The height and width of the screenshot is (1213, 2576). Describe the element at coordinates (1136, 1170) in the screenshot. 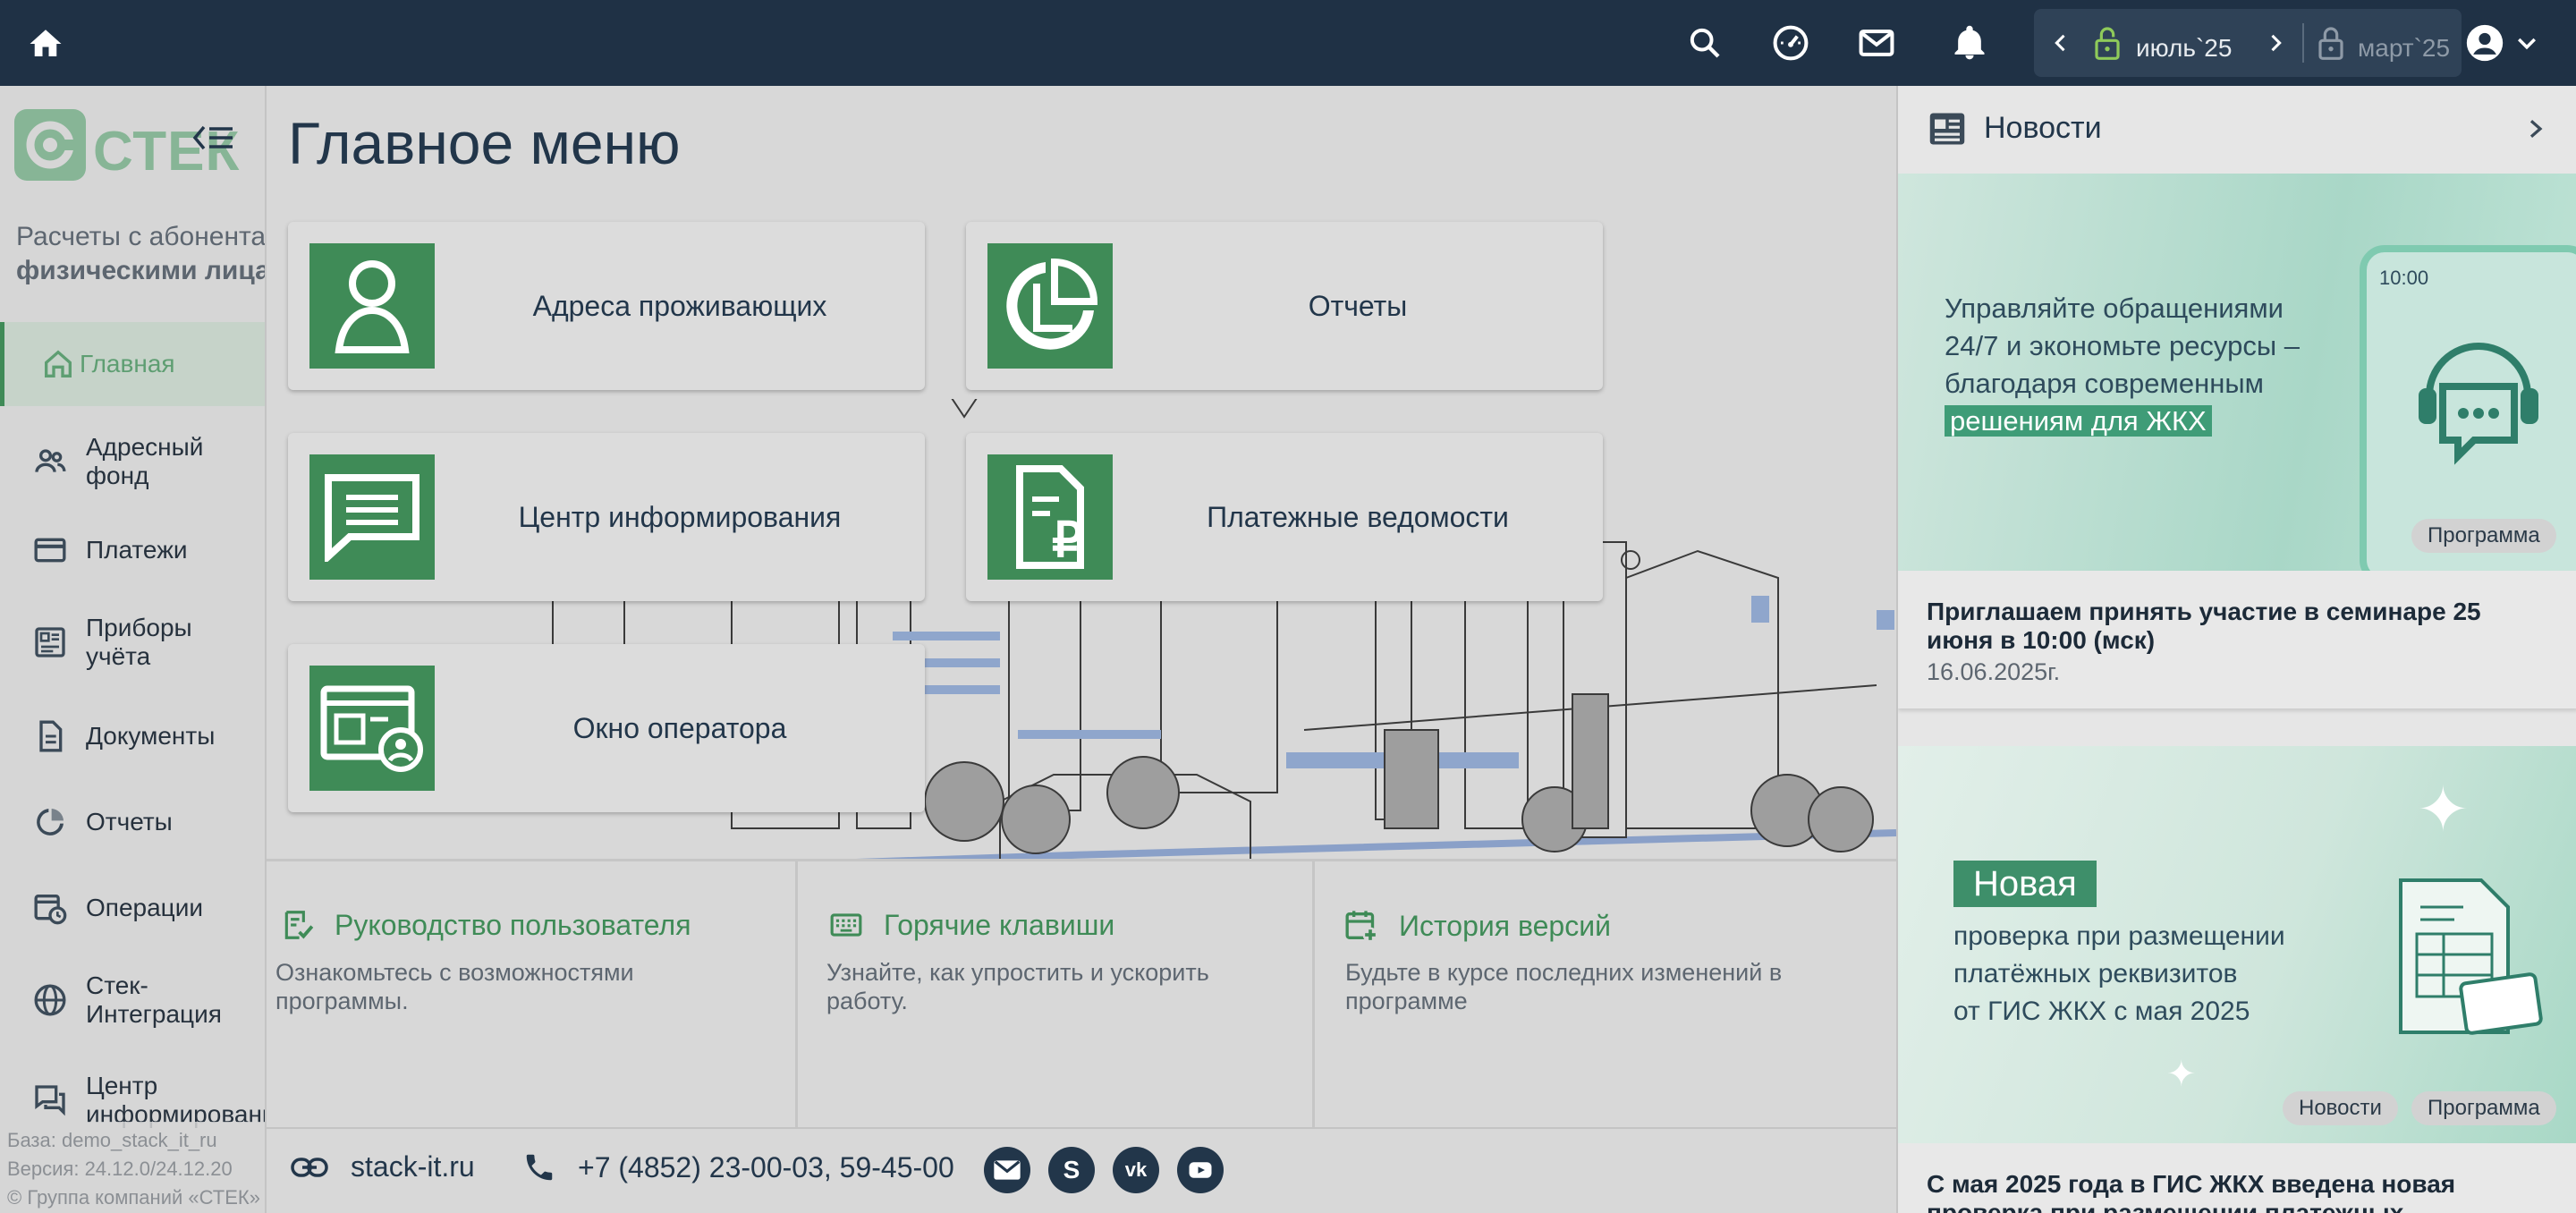

I see `vk-icon: vk` at that location.